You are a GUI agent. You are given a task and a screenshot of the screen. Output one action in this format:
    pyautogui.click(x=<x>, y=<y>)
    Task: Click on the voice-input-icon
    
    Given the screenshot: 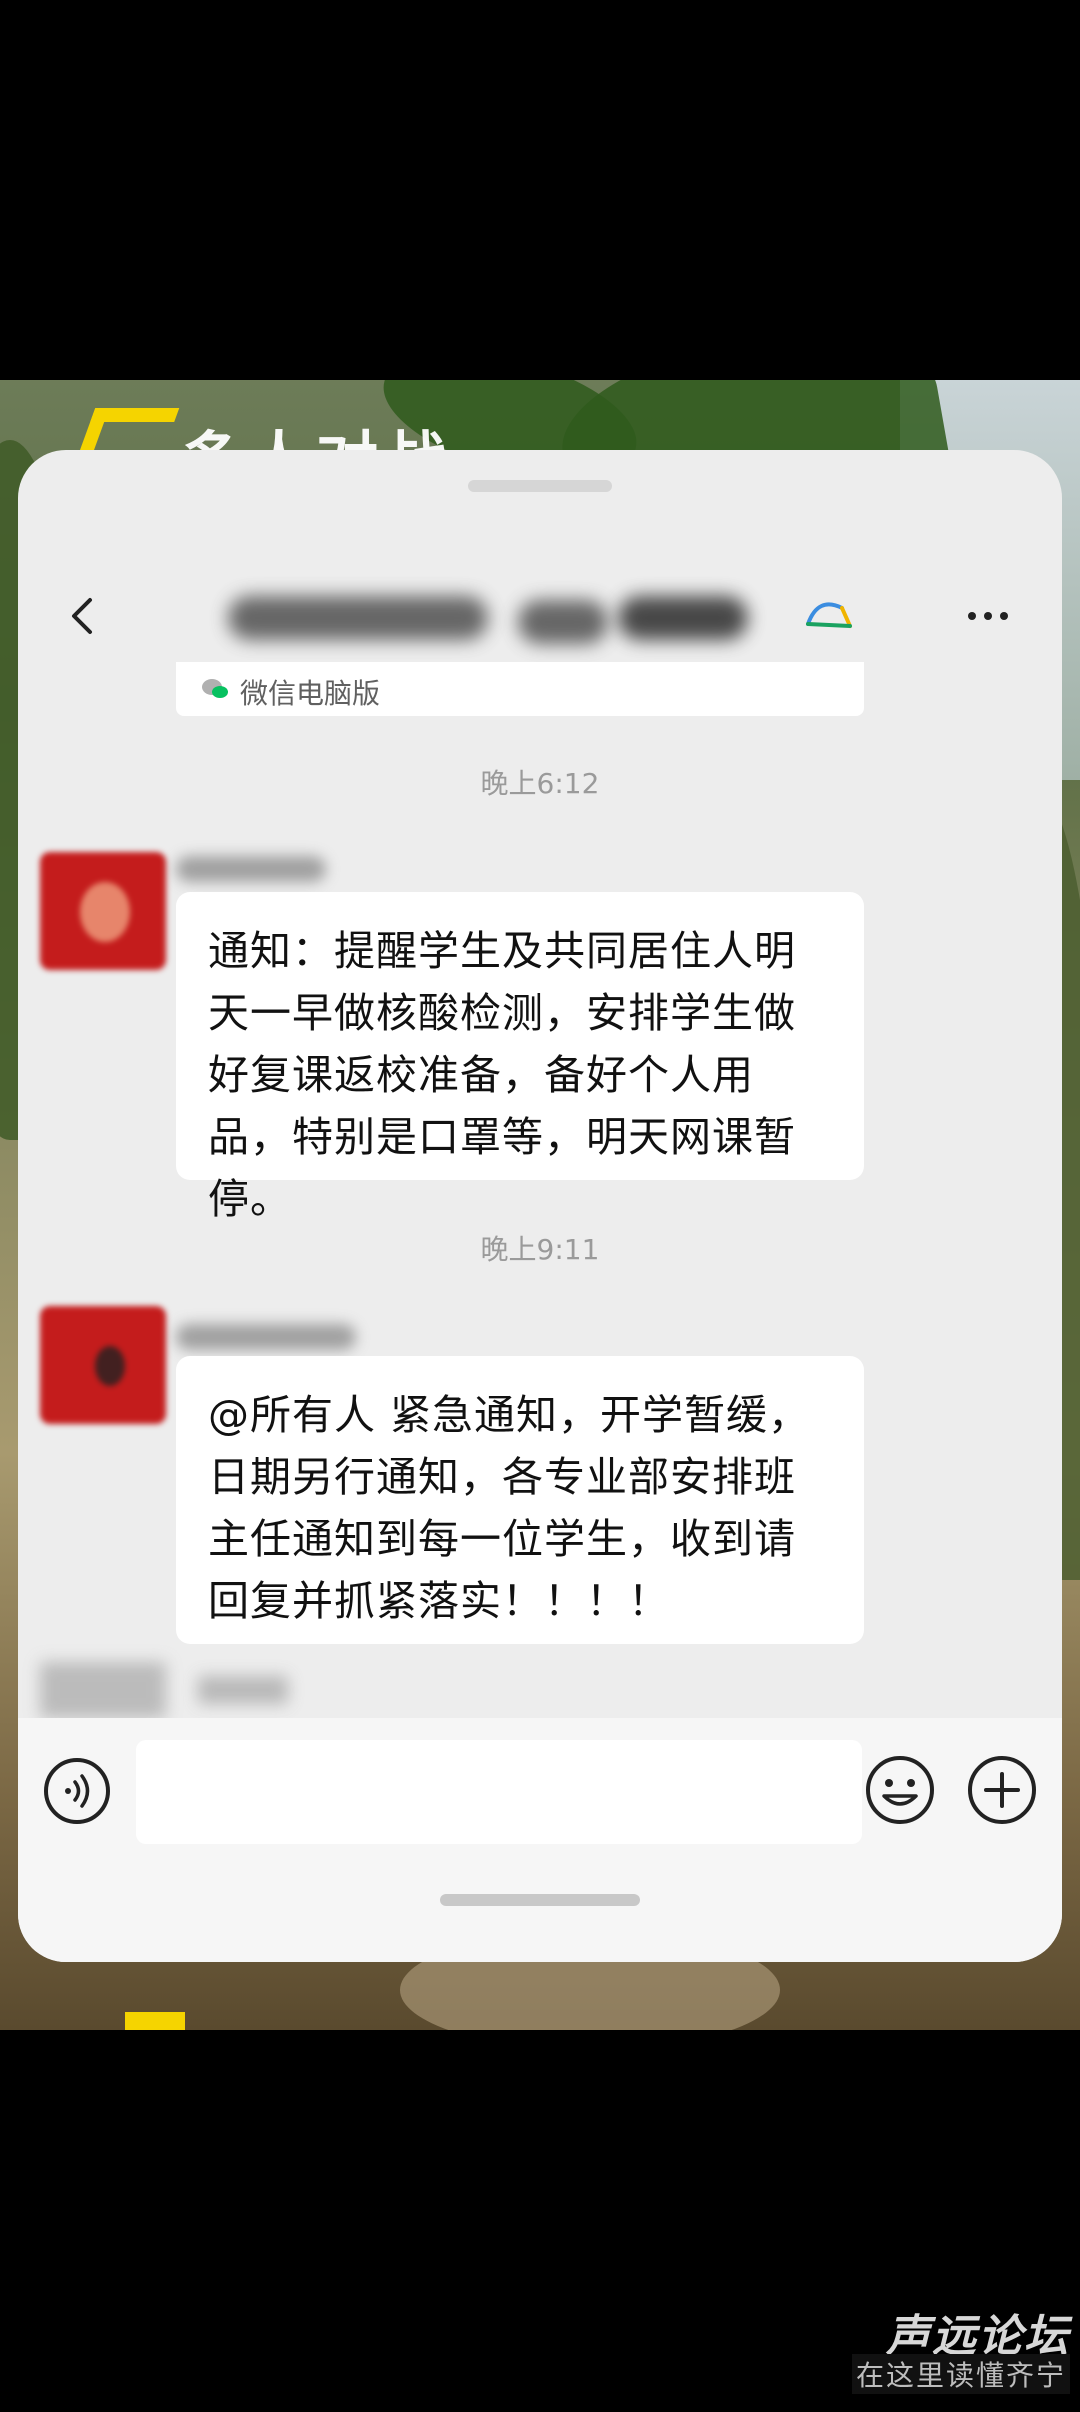 What is the action you would take?
    pyautogui.click(x=77, y=1791)
    